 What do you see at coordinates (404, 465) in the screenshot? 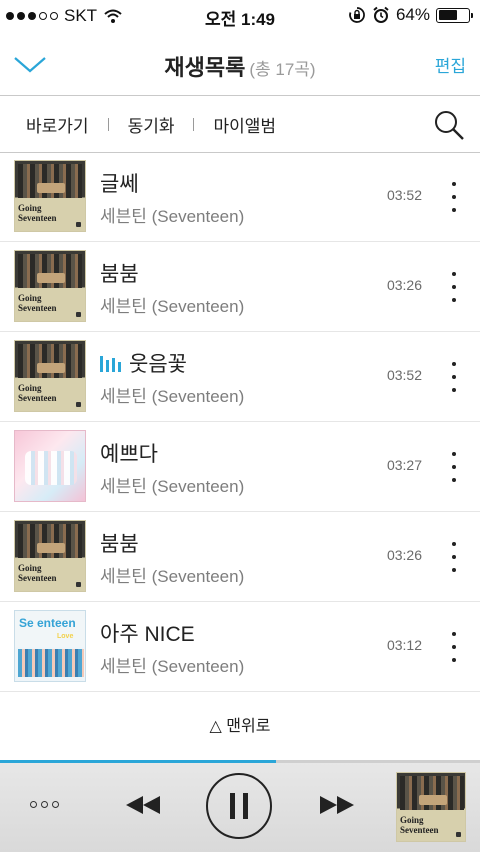
I see `song-duration: 03:27` at bounding box center [404, 465].